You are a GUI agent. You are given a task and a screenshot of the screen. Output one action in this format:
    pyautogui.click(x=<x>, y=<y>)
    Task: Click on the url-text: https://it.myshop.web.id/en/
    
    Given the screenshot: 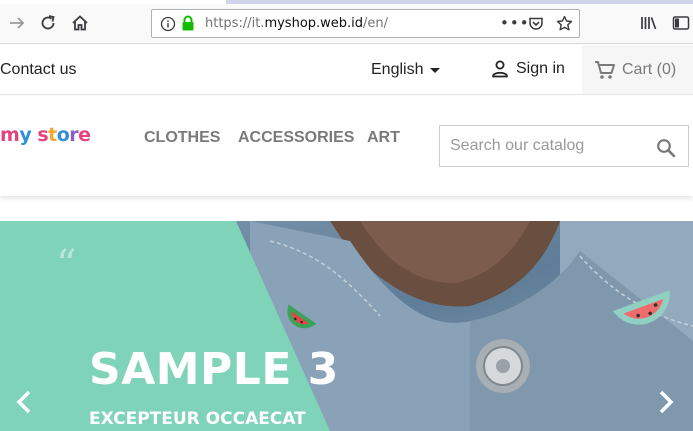 What is the action you would take?
    pyautogui.click(x=296, y=23)
    